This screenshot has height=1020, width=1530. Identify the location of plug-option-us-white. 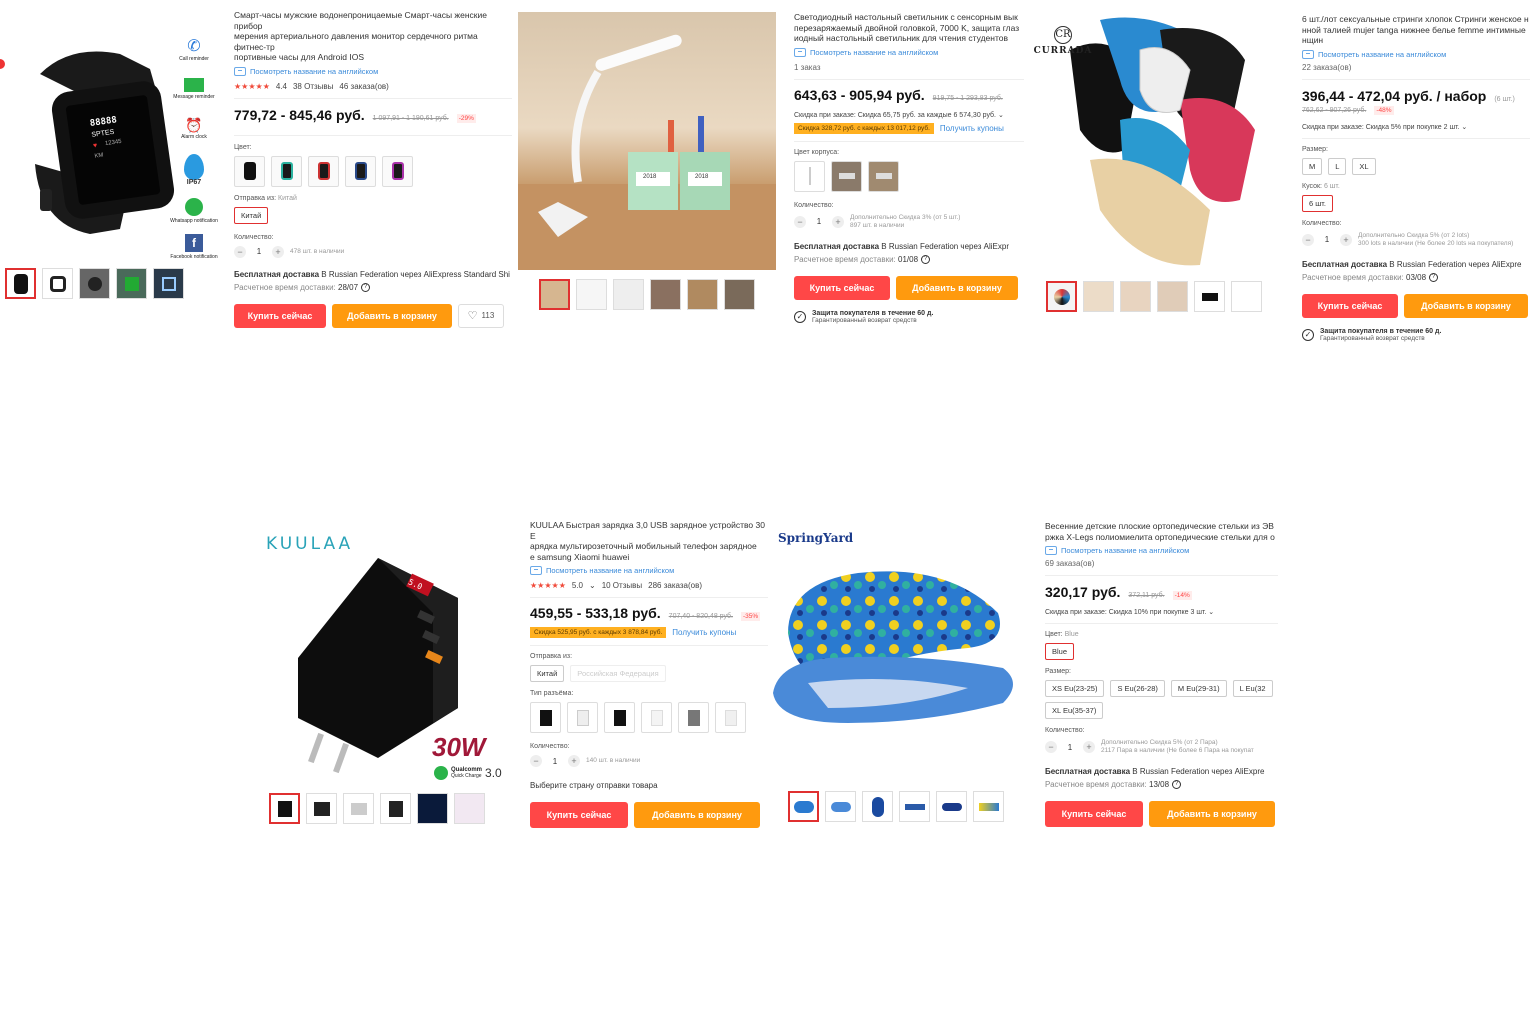
(656, 717).